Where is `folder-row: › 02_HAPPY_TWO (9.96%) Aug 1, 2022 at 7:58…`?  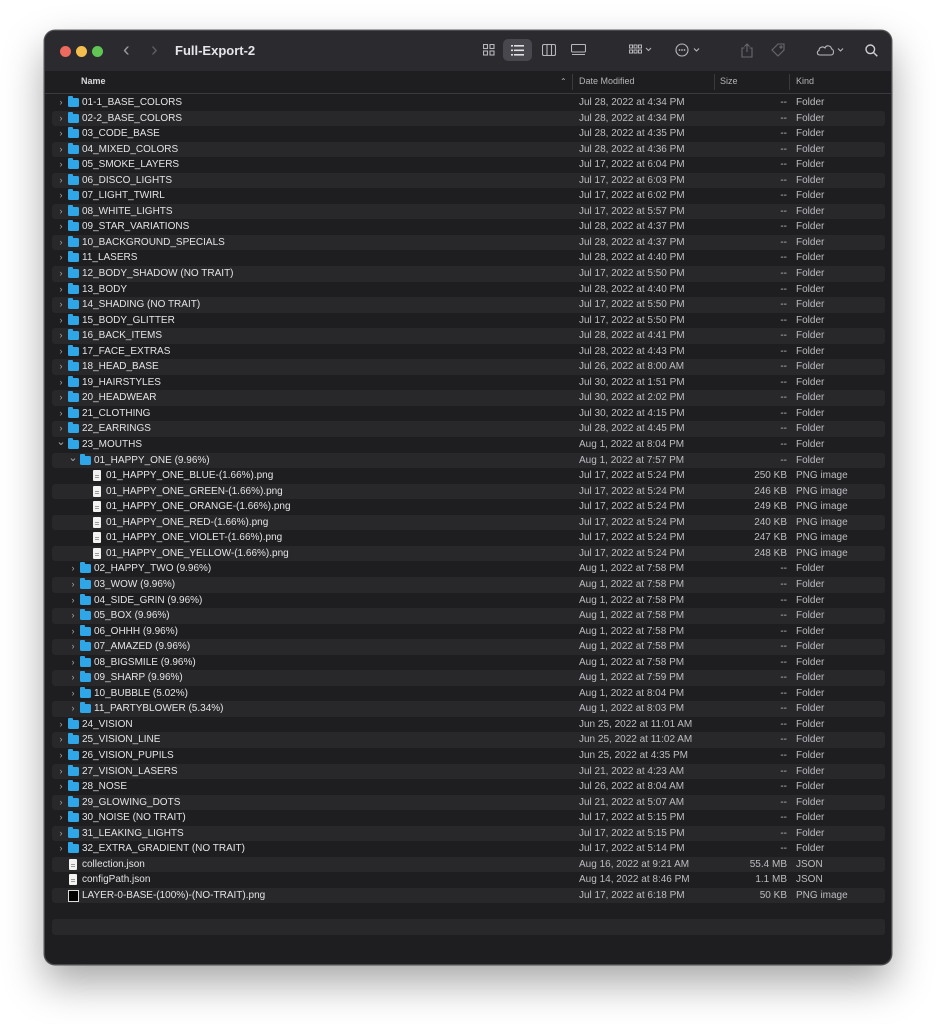 folder-row: › 02_HAPPY_TWO (9.96%) Aug 1, 2022 at 7:58… is located at coordinates (468, 569).